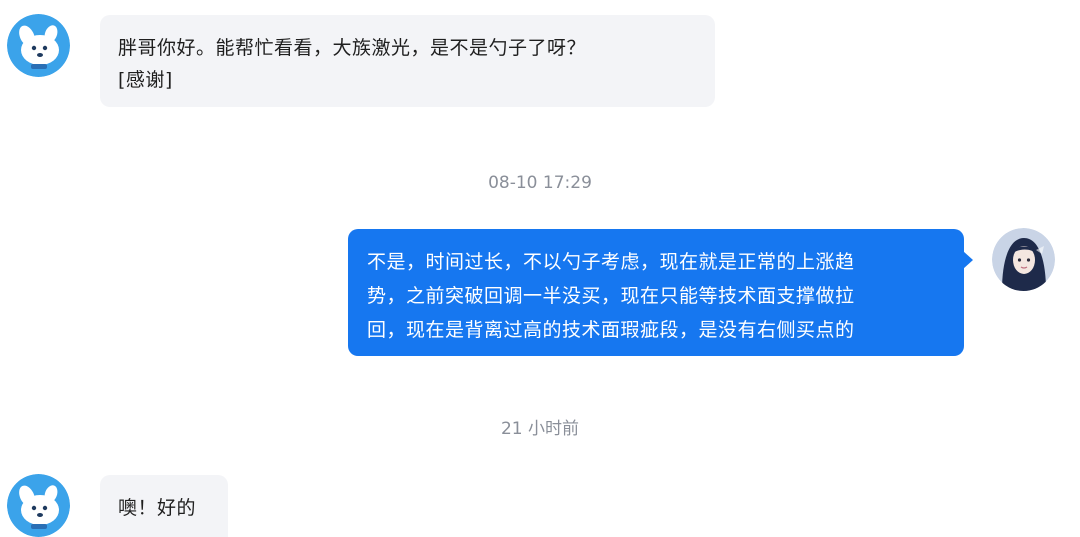 This screenshot has width=1080, height=537. What do you see at coordinates (611, 262) in the screenshot?
I see `message-text-line: 不是，时间过长，不以勺子考虑，现在就是正常的上涨趋` at bounding box center [611, 262].